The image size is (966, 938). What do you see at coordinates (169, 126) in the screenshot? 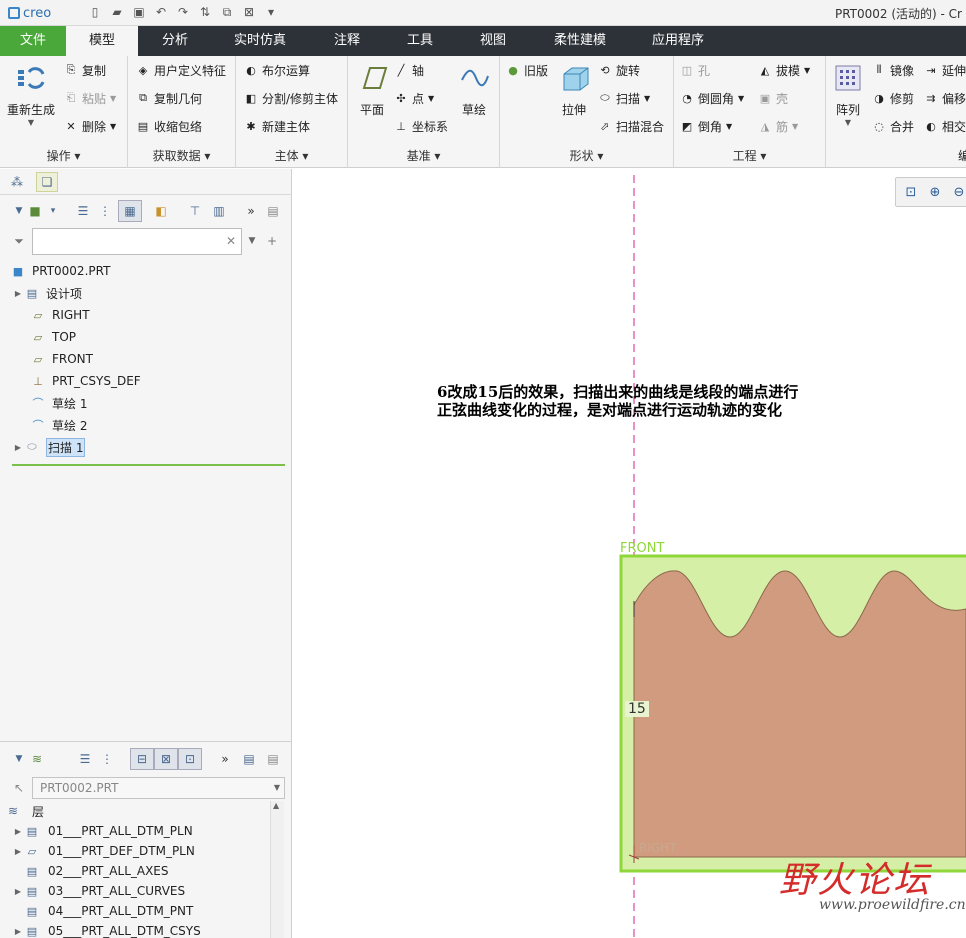
I see `shrinkwrap-button: ▤ 收缩包络` at bounding box center [169, 126].